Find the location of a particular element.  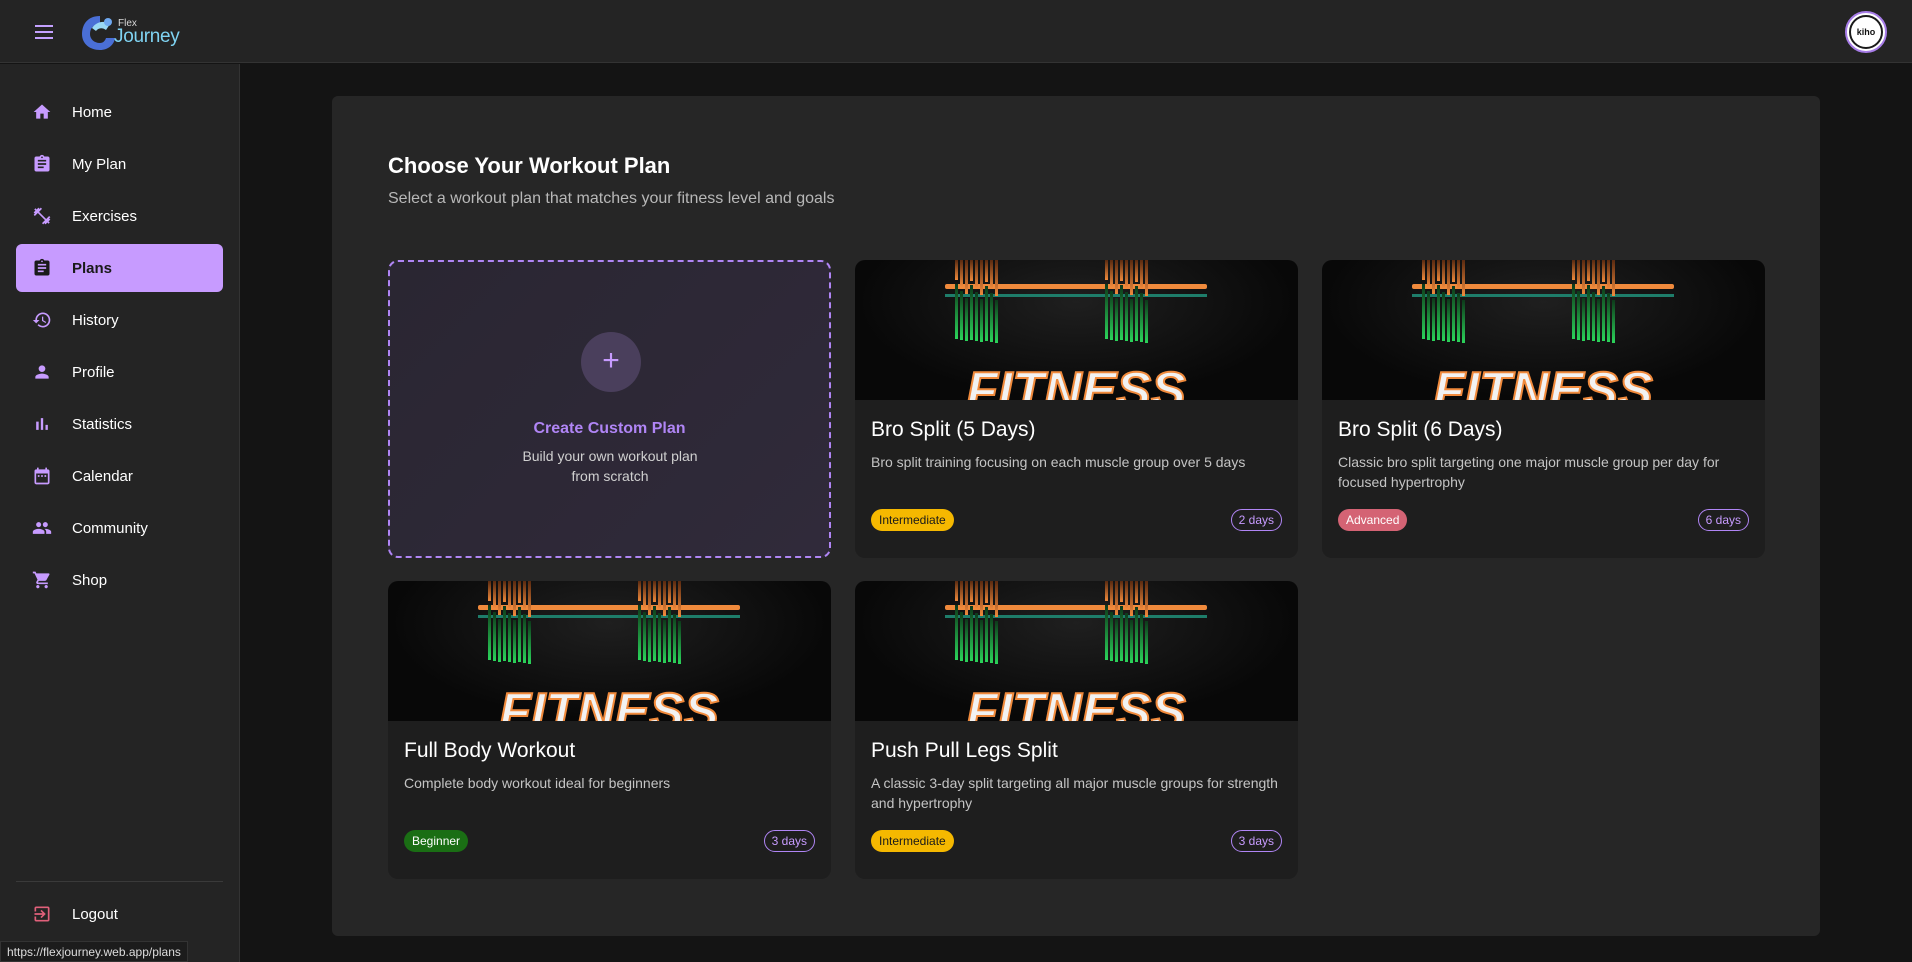

people-icon is located at coordinates (42, 528).